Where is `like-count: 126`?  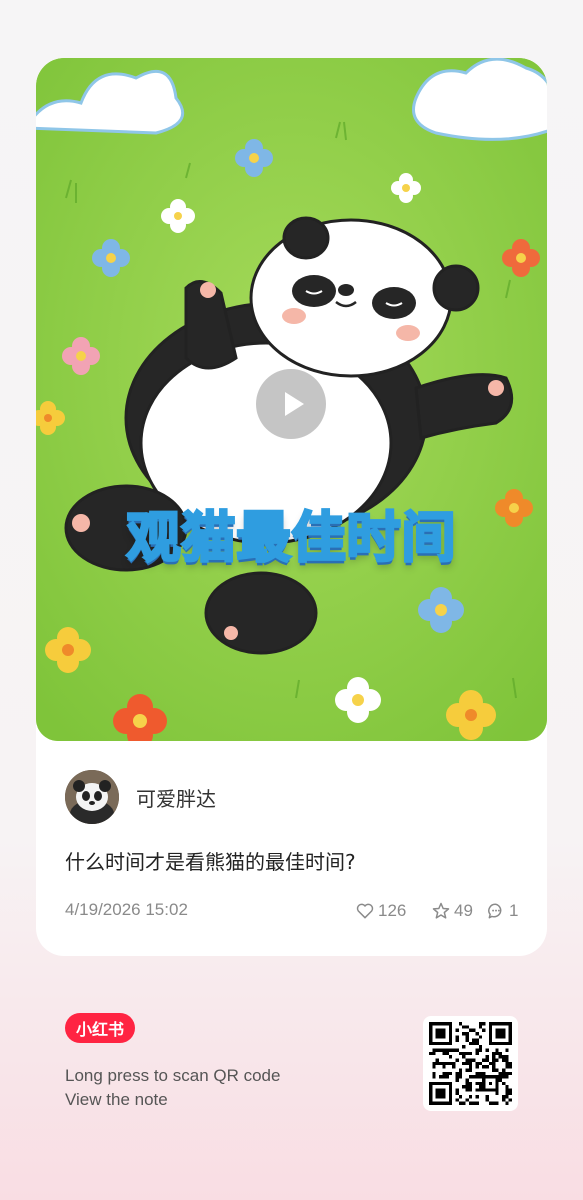
like-count: 126 is located at coordinates (392, 910).